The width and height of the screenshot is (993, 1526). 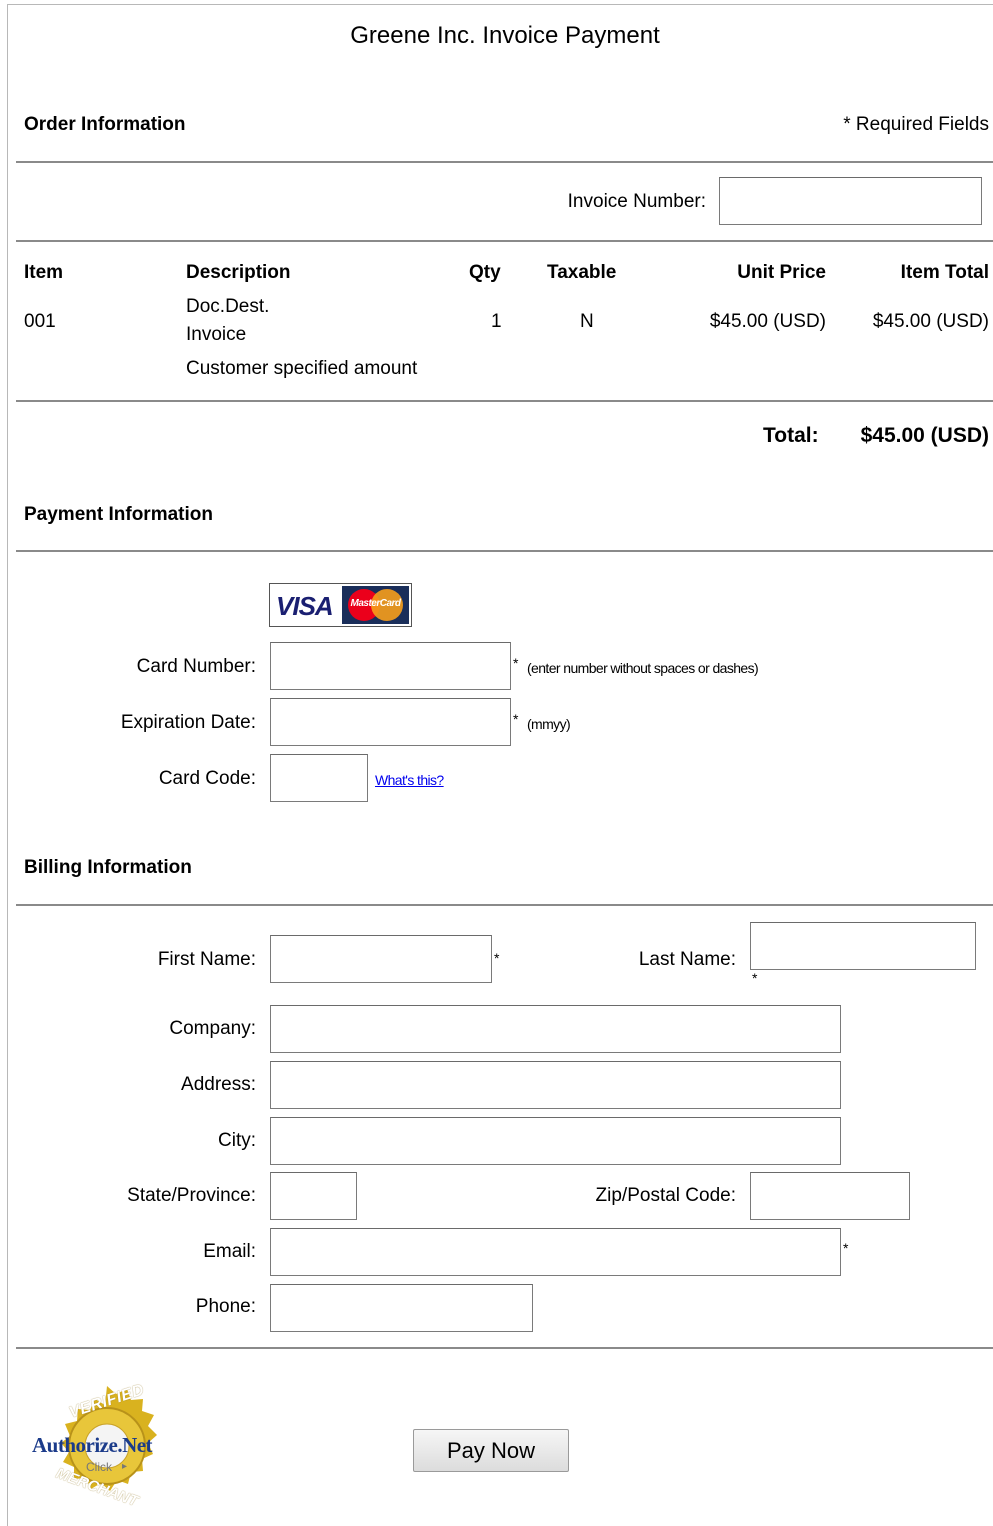 I want to click on column-header-taxable: Taxable, so click(x=582, y=272).